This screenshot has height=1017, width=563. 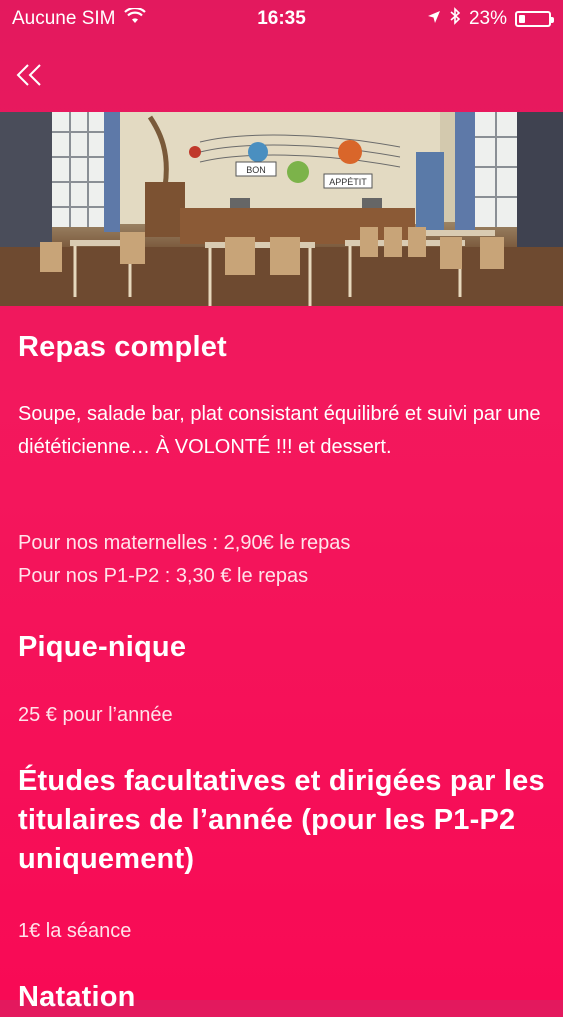 What do you see at coordinates (281, 75) in the screenshot?
I see `nav-bar` at bounding box center [281, 75].